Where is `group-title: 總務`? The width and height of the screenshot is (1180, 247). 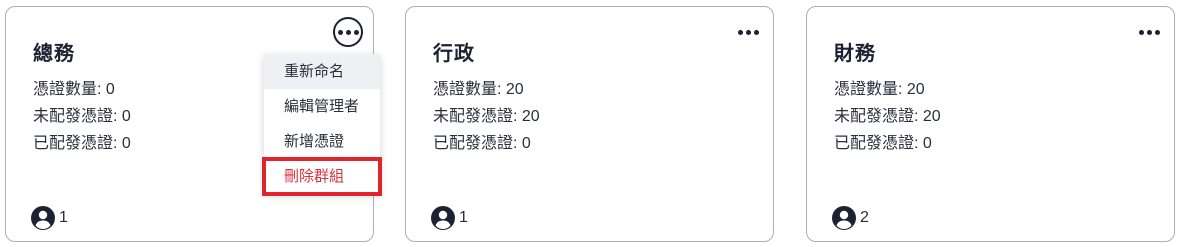
group-title: 總務 is located at coordinates (54, 54).